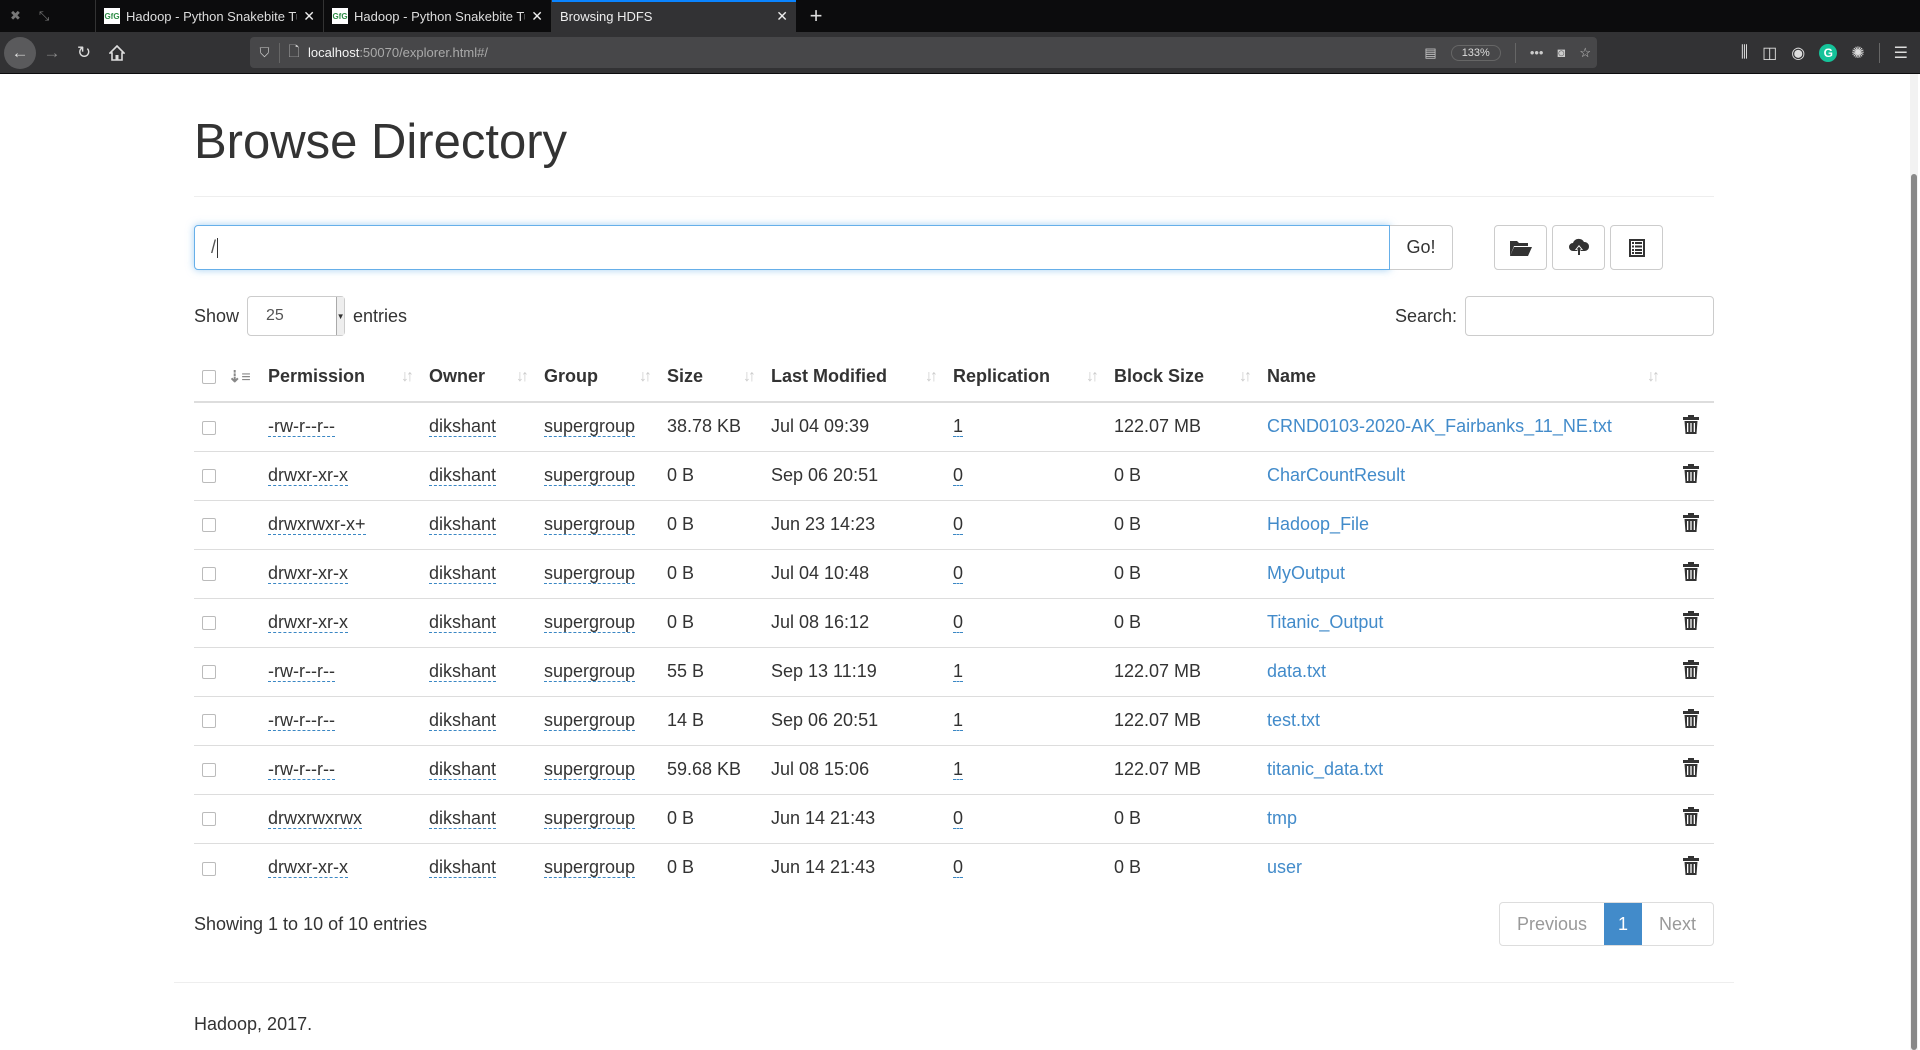  Describe the element at coordinates (1769, 53) in the screenshot. I see `sidebar-icon: ◫` at that location.